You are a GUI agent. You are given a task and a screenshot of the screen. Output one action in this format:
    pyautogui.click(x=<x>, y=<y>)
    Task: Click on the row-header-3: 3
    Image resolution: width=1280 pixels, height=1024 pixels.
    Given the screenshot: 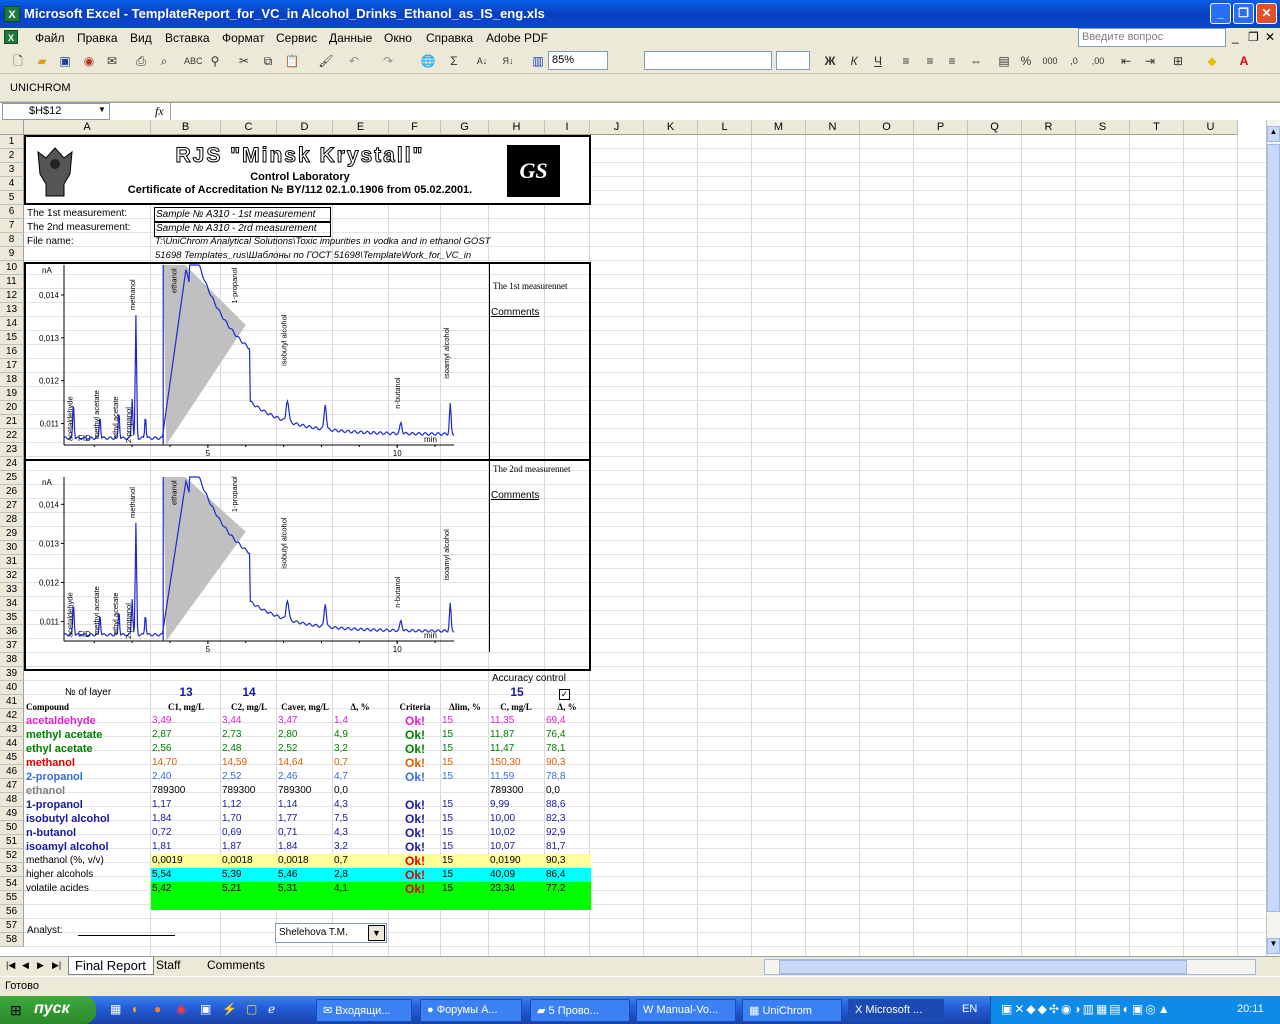 What is the action you would take?
    pyautogui.click(x=12, y=170)
    